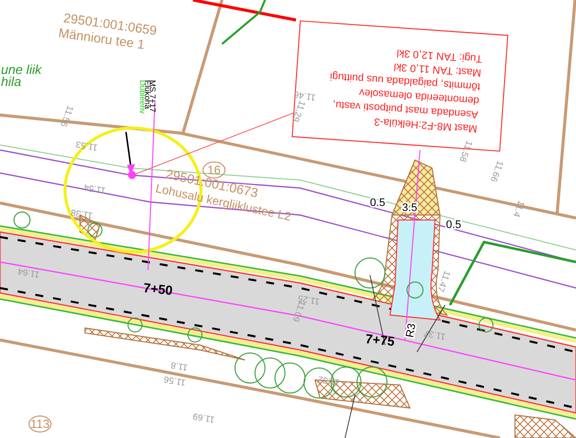 The width and height of the screenshot is (576, 438). I want to click on parcel-badge: 113, so click(40, 424).